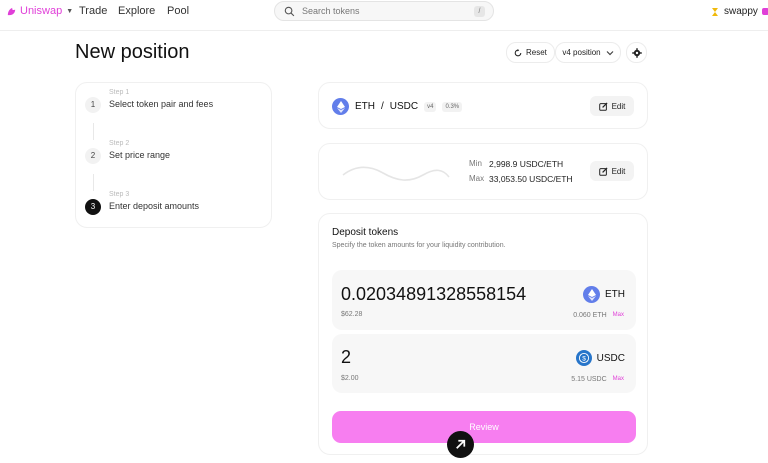 This screenshot has height=463, width=768. I want to click on token0-symbol: ETH, so click(365, 106).